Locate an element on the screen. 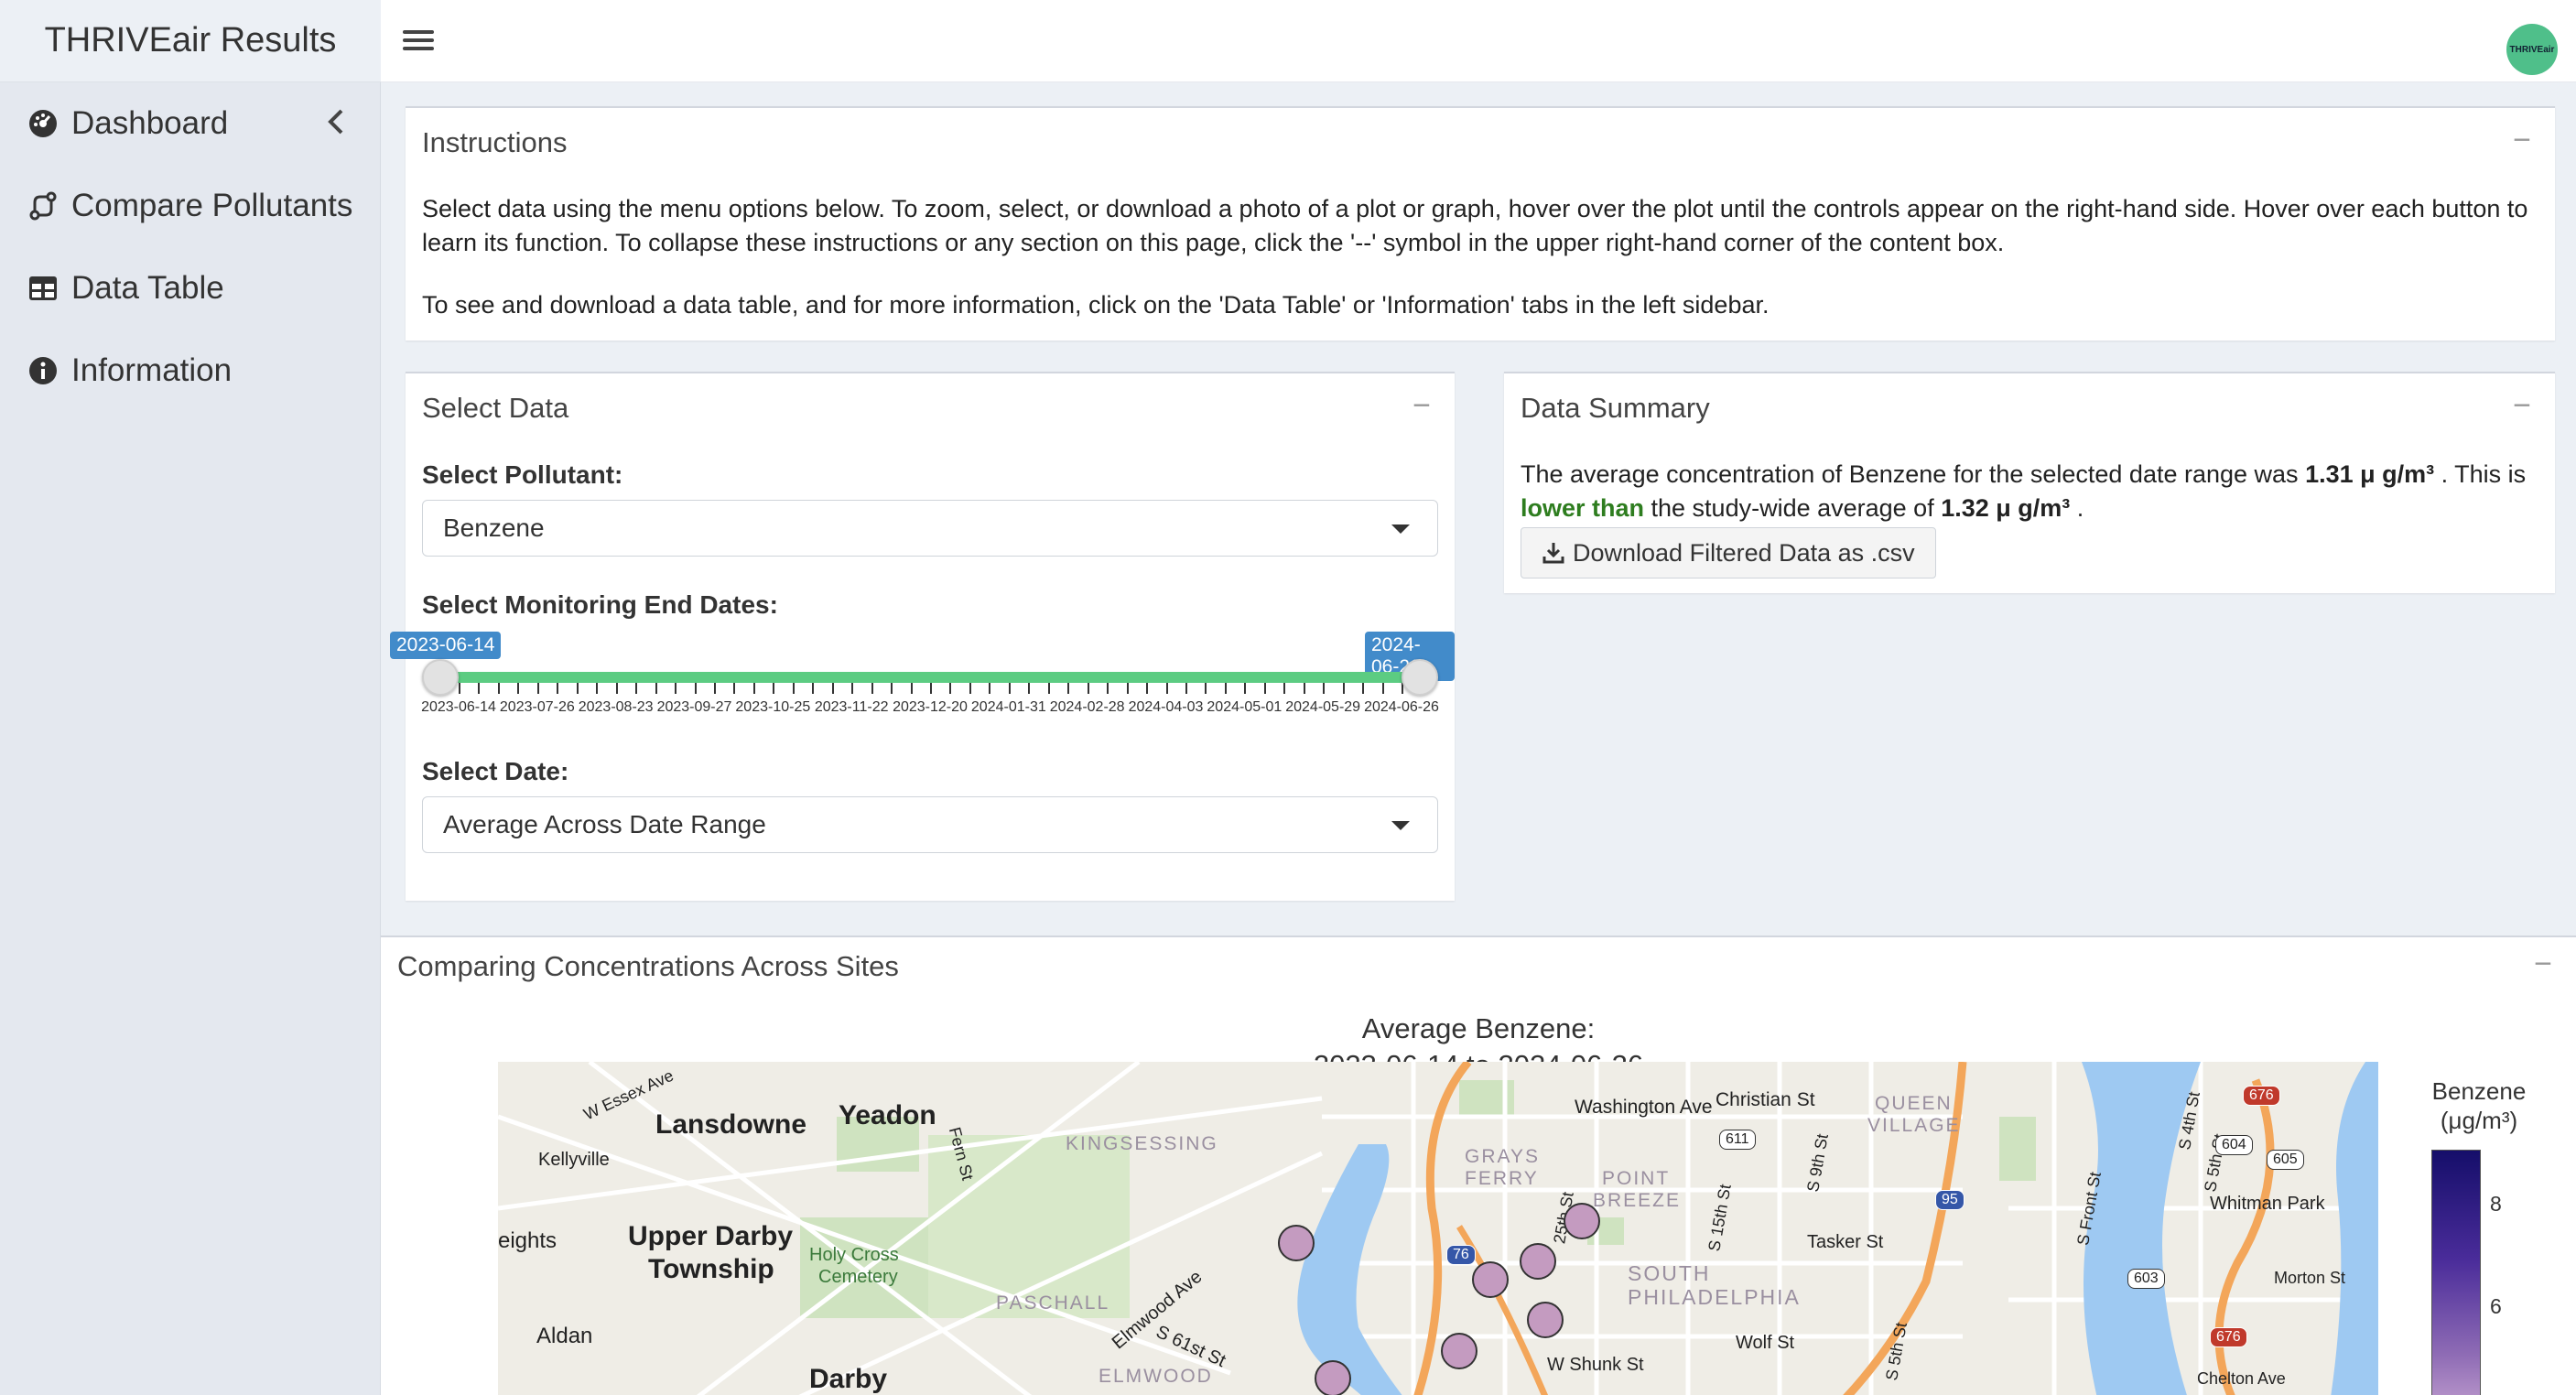 The height and width of the screenshot is (1395, 2576). sidebar-item-dashboard: Dashboard is located at coordinates (190, 124).